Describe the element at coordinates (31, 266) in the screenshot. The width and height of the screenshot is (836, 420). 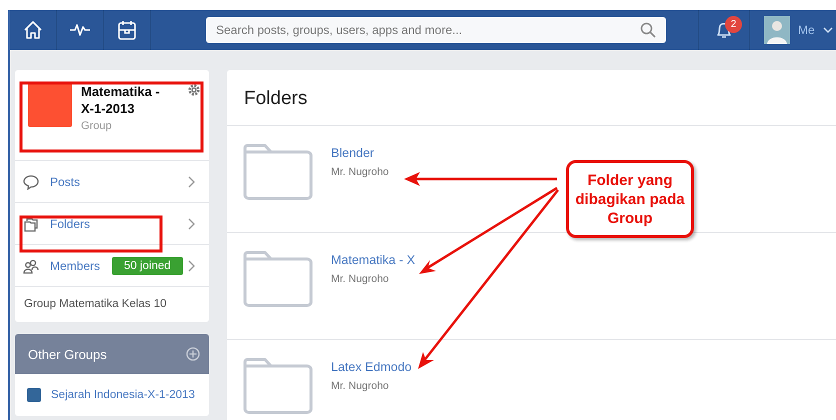
I see `people-icon` at that location.